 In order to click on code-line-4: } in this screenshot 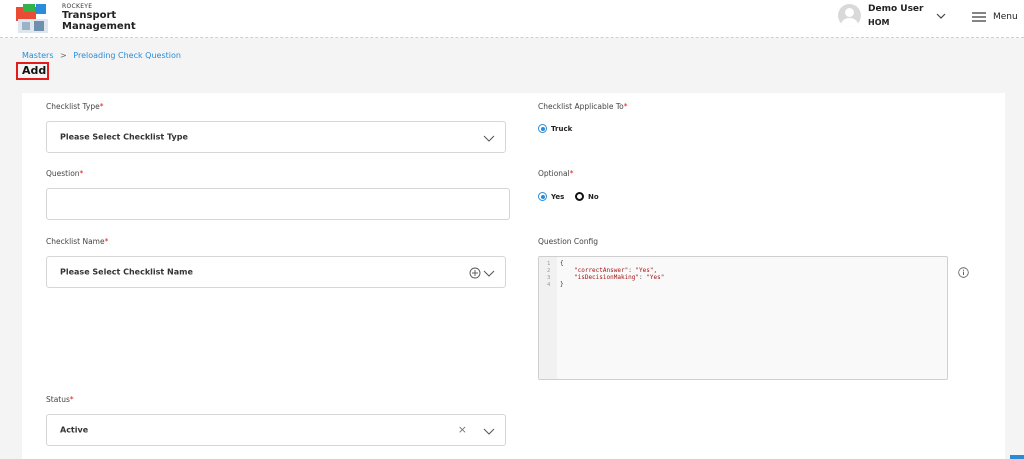, I will do `click(562, 284)`.